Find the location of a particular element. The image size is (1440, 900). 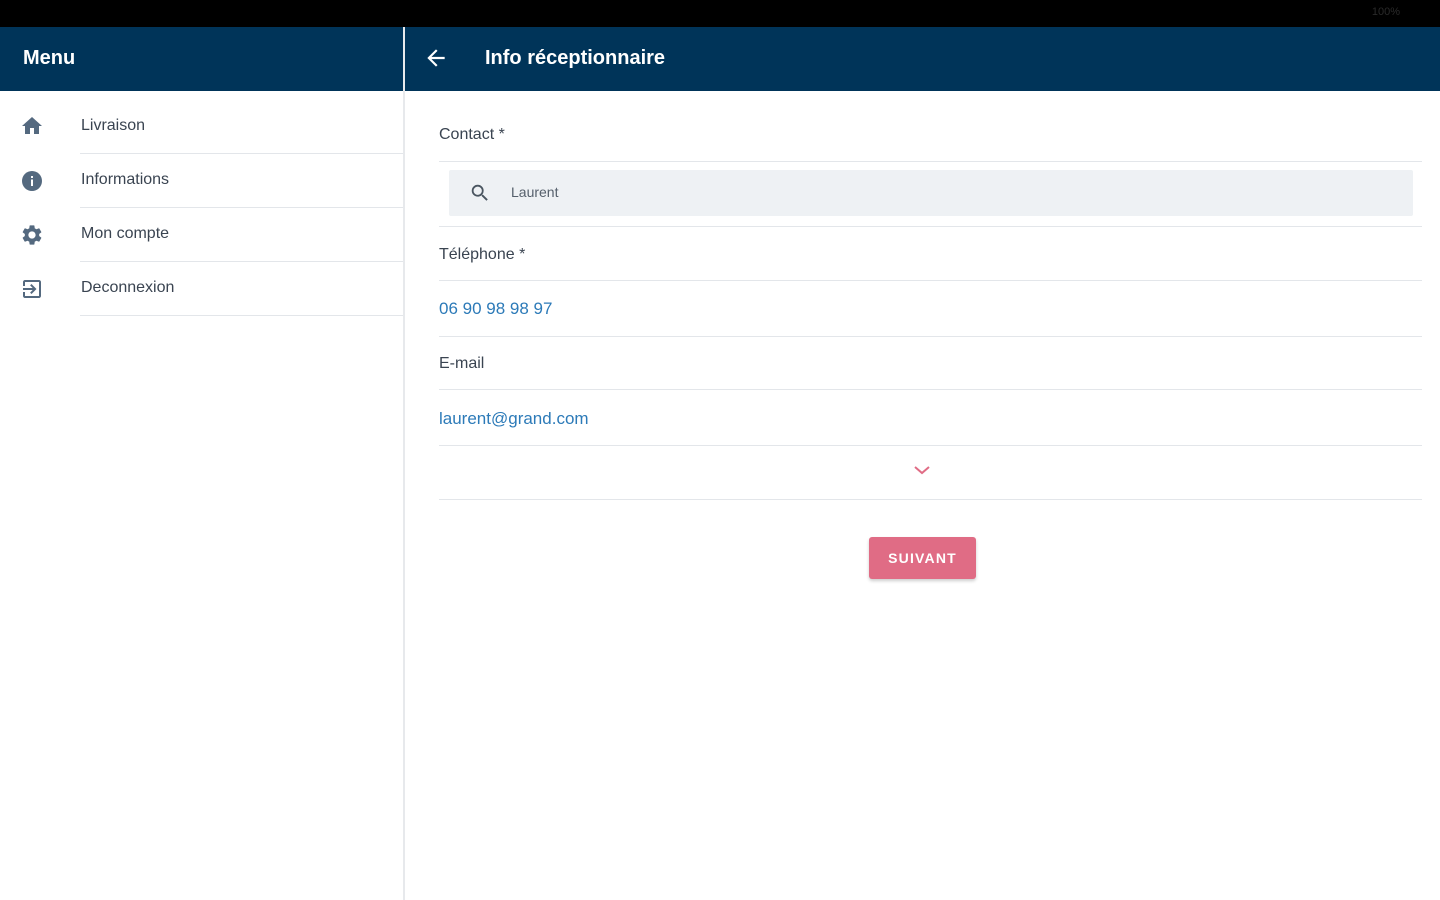

sidebar-item-label: Mon compte is located at coordinates (125, 233).